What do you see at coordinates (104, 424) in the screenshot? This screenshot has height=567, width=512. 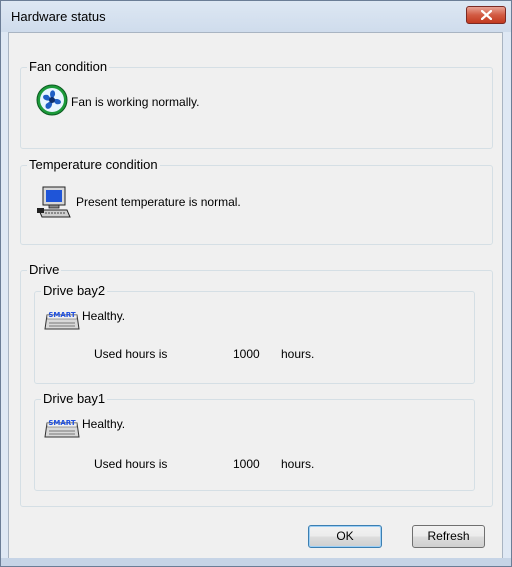 I see `drive-bay1-health-text: Healthy.` at bounding box center [104, 424].